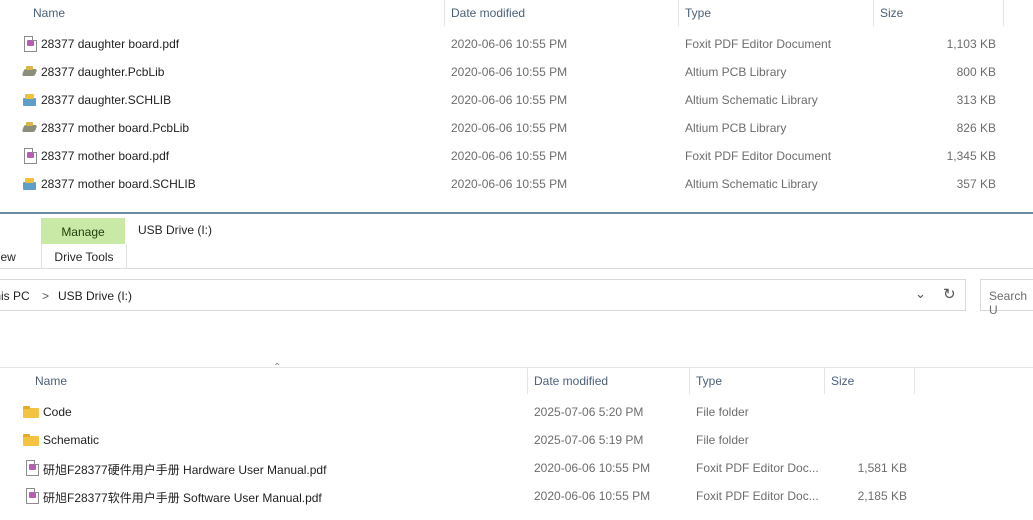 This screenshot has height=520, width=1033. I want to click on tab-manage: Manage, so click(83, 231).